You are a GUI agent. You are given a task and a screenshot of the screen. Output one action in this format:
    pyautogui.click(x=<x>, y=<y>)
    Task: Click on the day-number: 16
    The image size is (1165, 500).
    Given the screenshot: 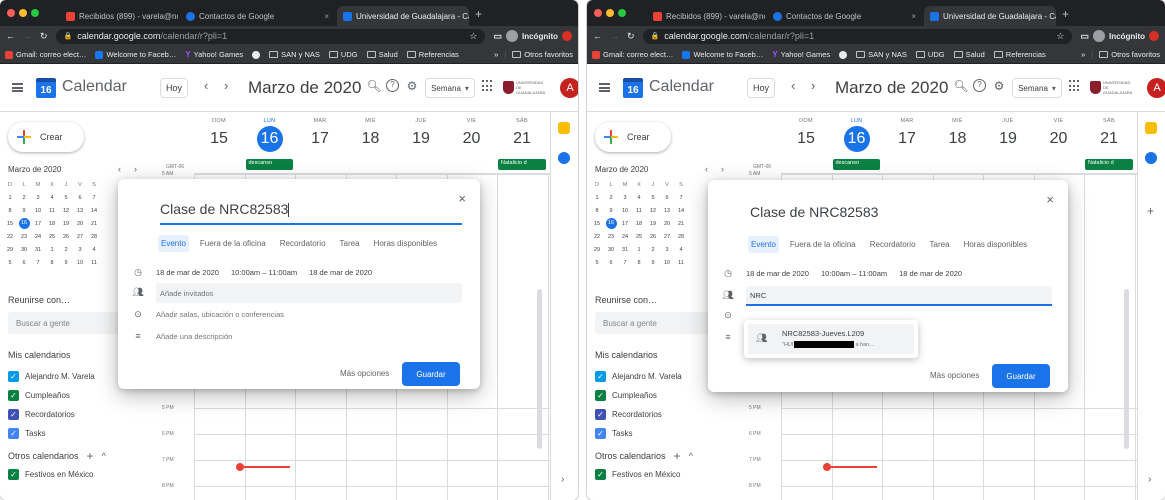 What is the action you would take?
    pyautogui.click(x=856, y=139)
    